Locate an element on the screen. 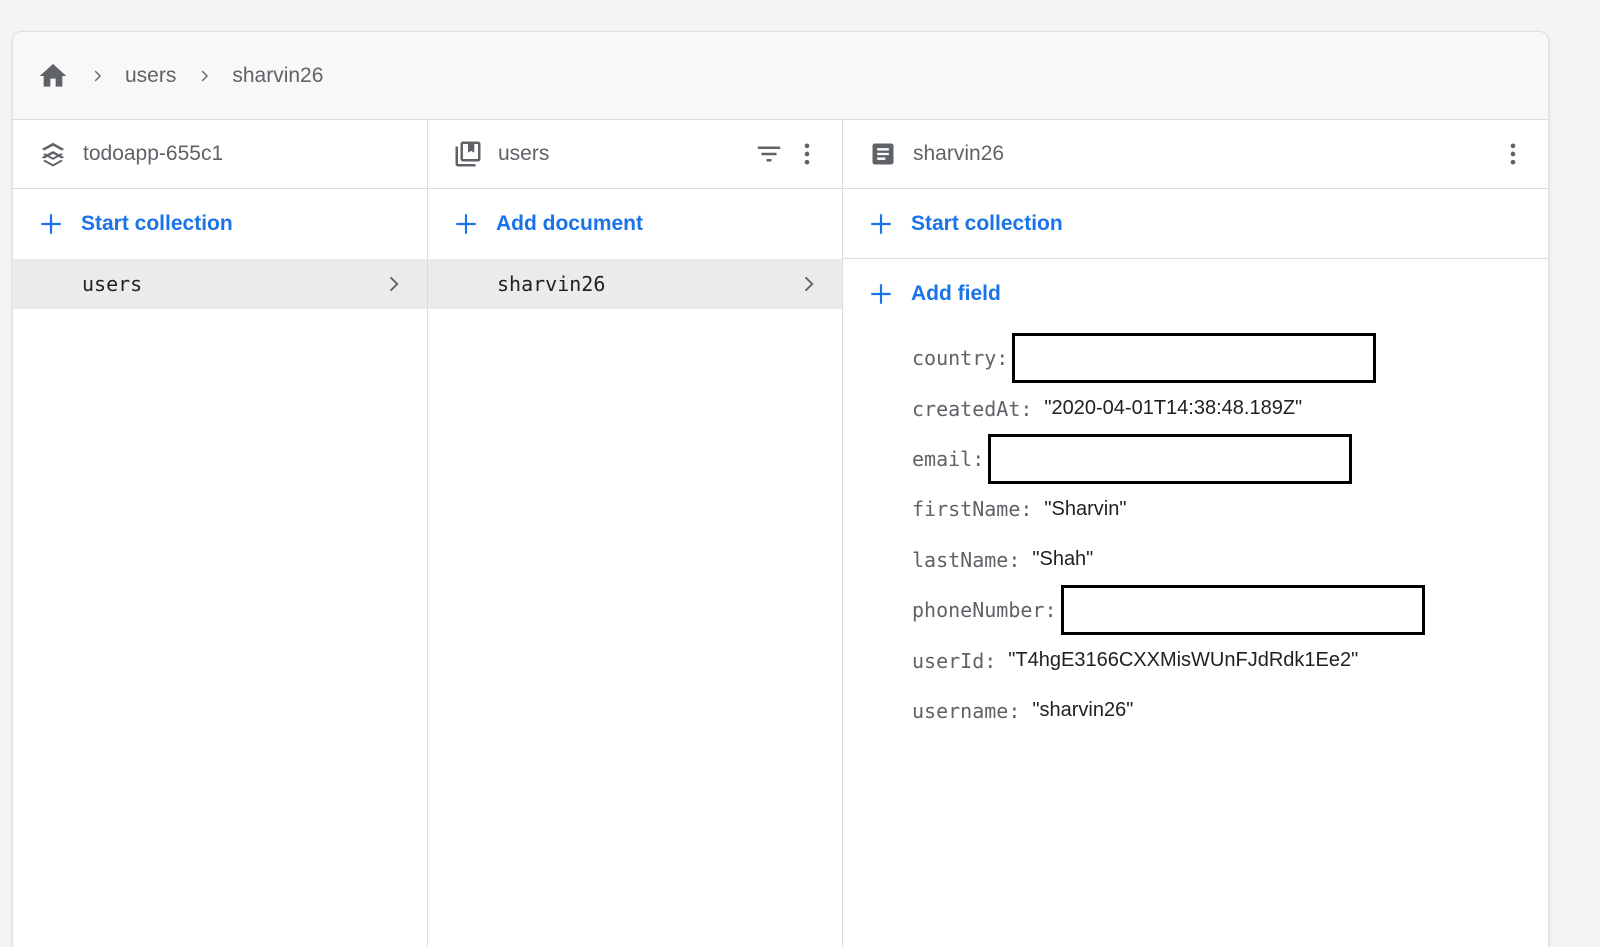 The width and height of the screenshot is (1600, 947). project-title: todoapp-655c1 is located at coordinates (153, 153).